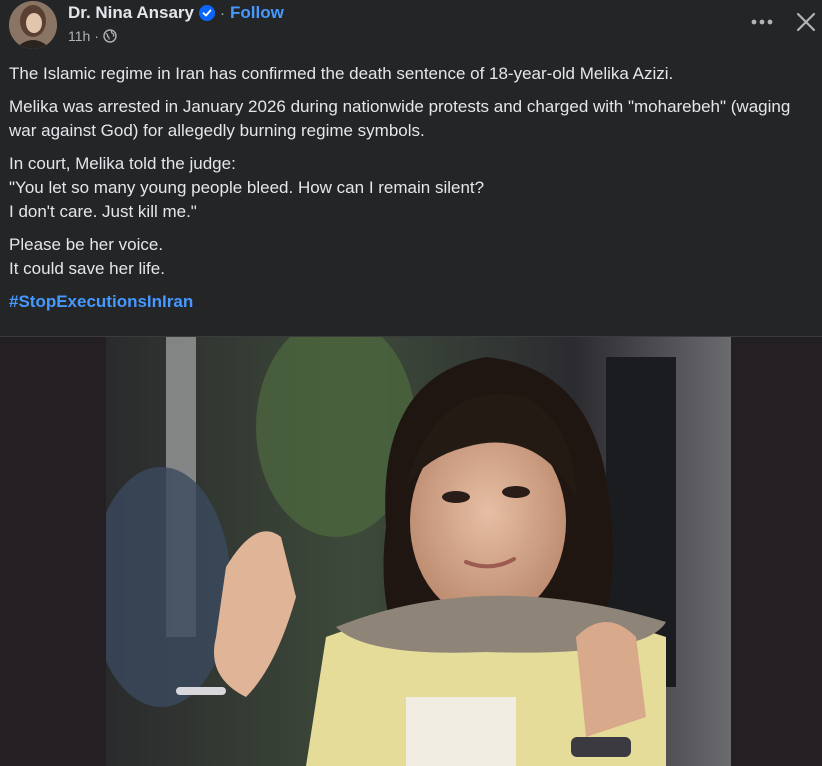  I want to click on globe-icon, so click(110, 36).